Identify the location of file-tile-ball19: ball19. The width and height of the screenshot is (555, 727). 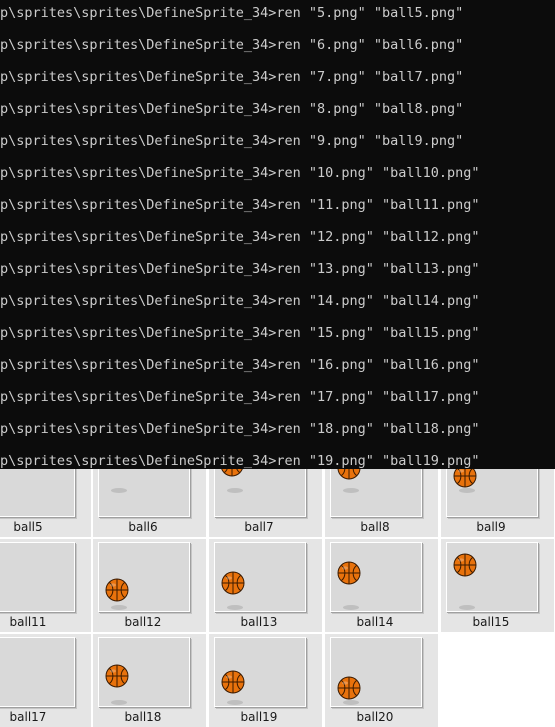
(265, 680).